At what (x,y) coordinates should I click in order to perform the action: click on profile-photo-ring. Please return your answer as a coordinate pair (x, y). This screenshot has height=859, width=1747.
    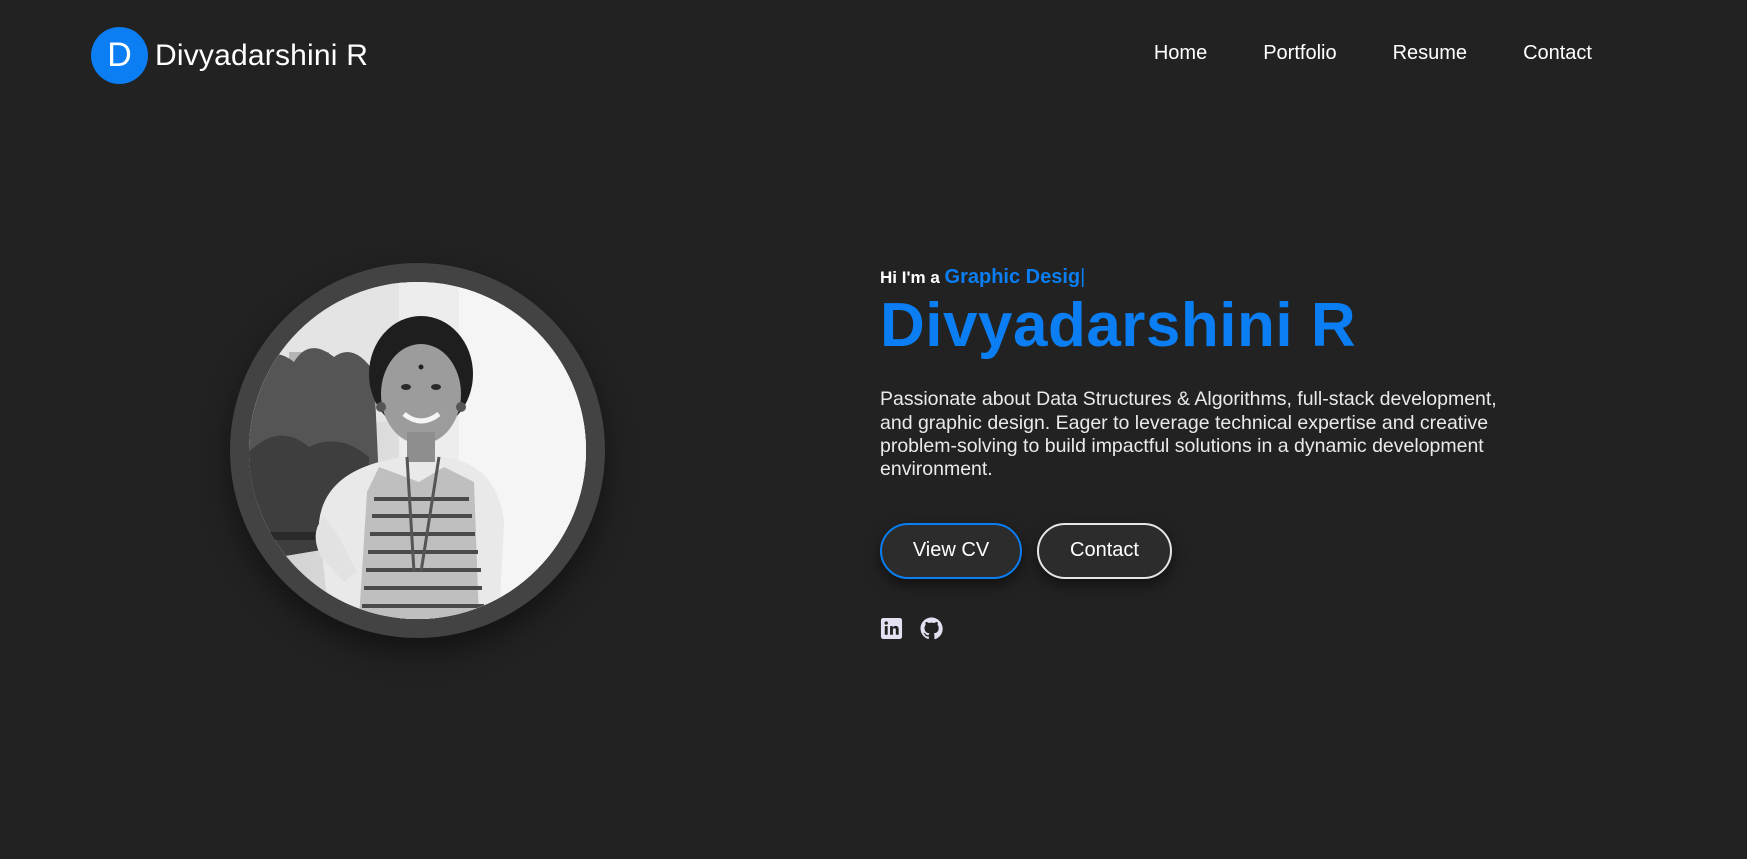
    Looking at the image, I should click on (417, 450).